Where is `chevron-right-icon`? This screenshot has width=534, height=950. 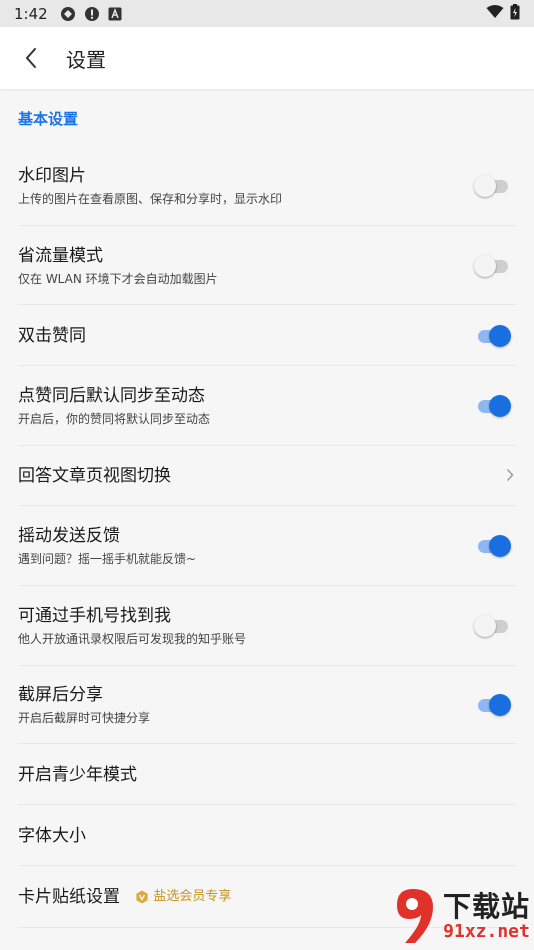
chevron-right-icon is located at coordinates (510, 476).